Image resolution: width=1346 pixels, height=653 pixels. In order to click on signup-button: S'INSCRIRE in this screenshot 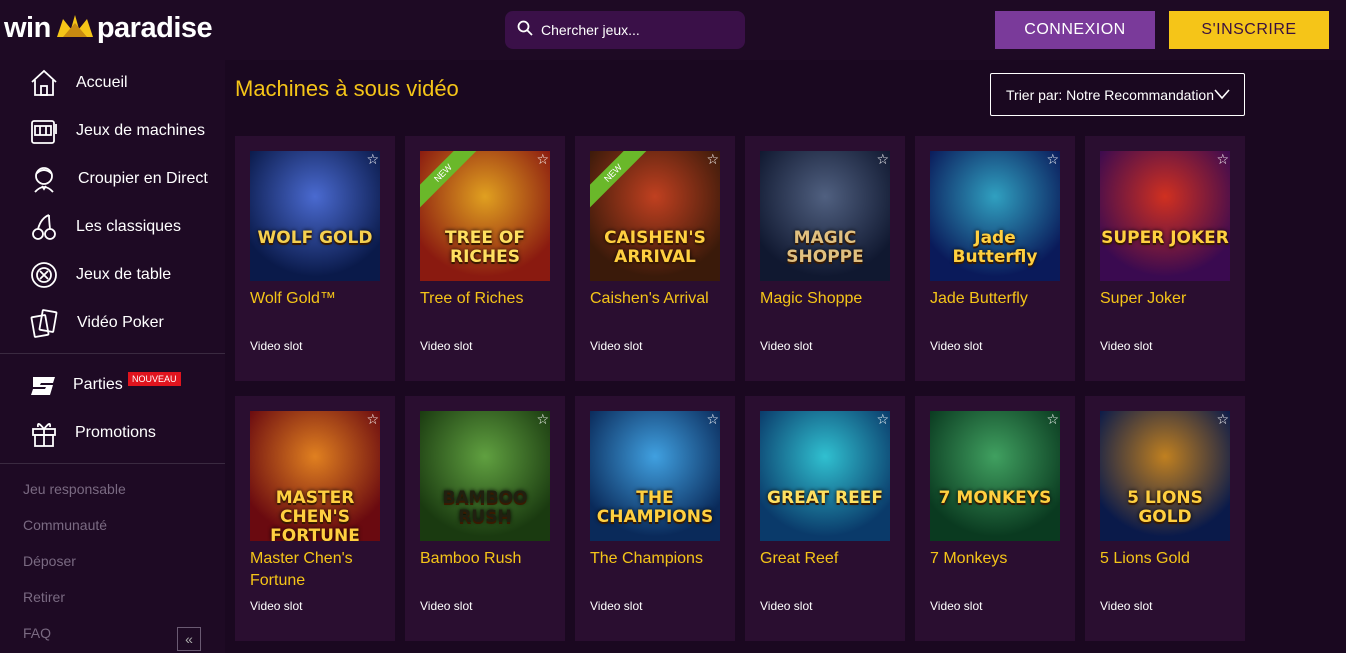, I will do `click(1249, 30)`.